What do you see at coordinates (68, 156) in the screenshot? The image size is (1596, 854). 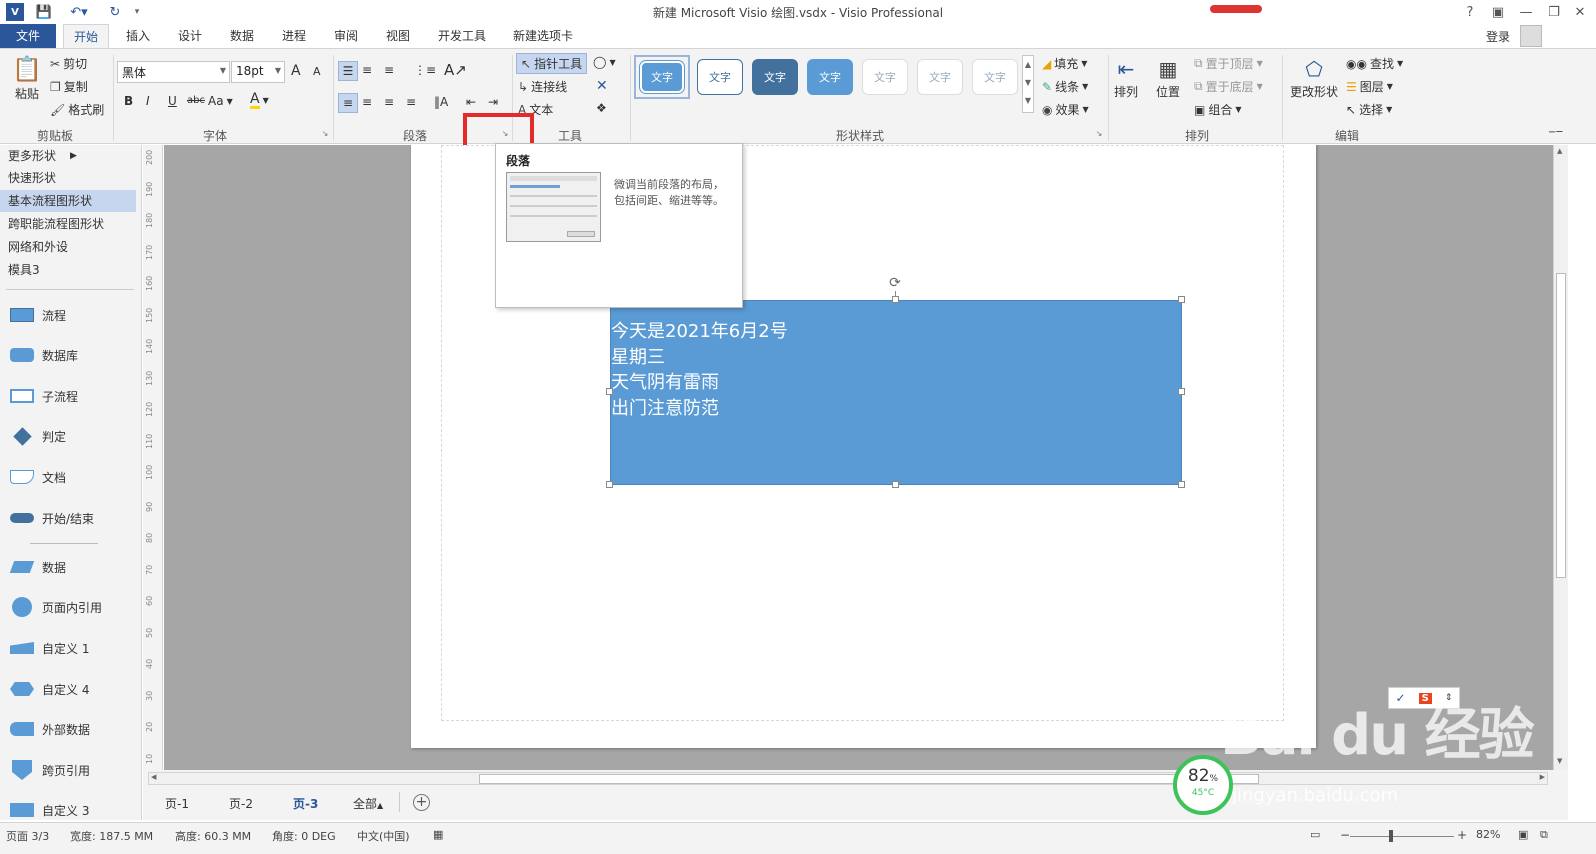 I see `category-more-shapes: 更多形状 ▶` at bounding box center [68, 156].